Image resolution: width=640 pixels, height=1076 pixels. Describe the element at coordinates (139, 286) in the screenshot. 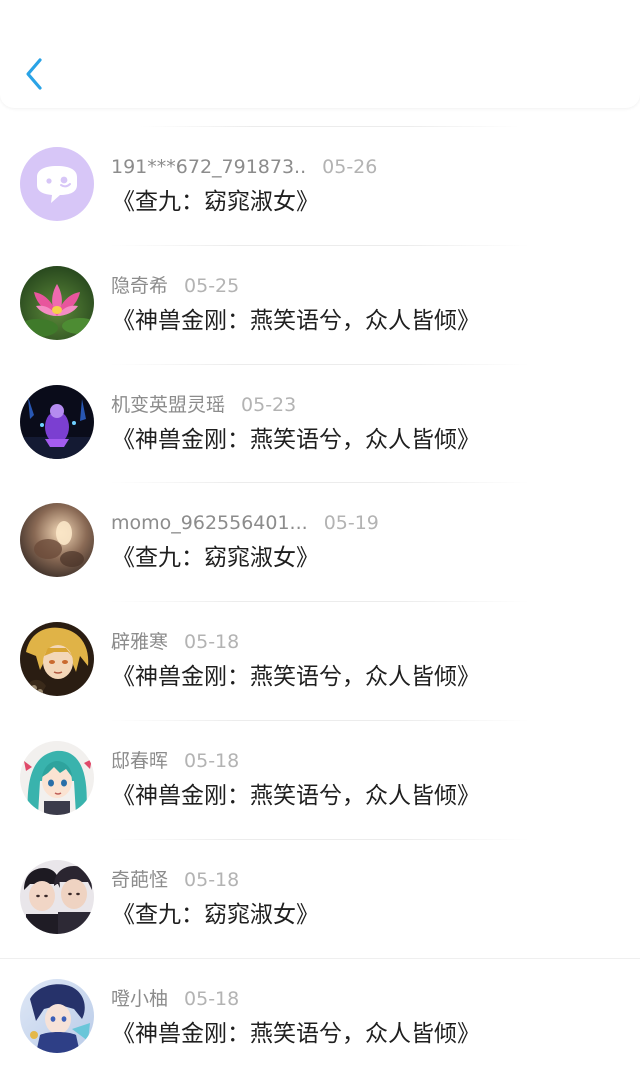

I see `username: 隐奇希` at that location.